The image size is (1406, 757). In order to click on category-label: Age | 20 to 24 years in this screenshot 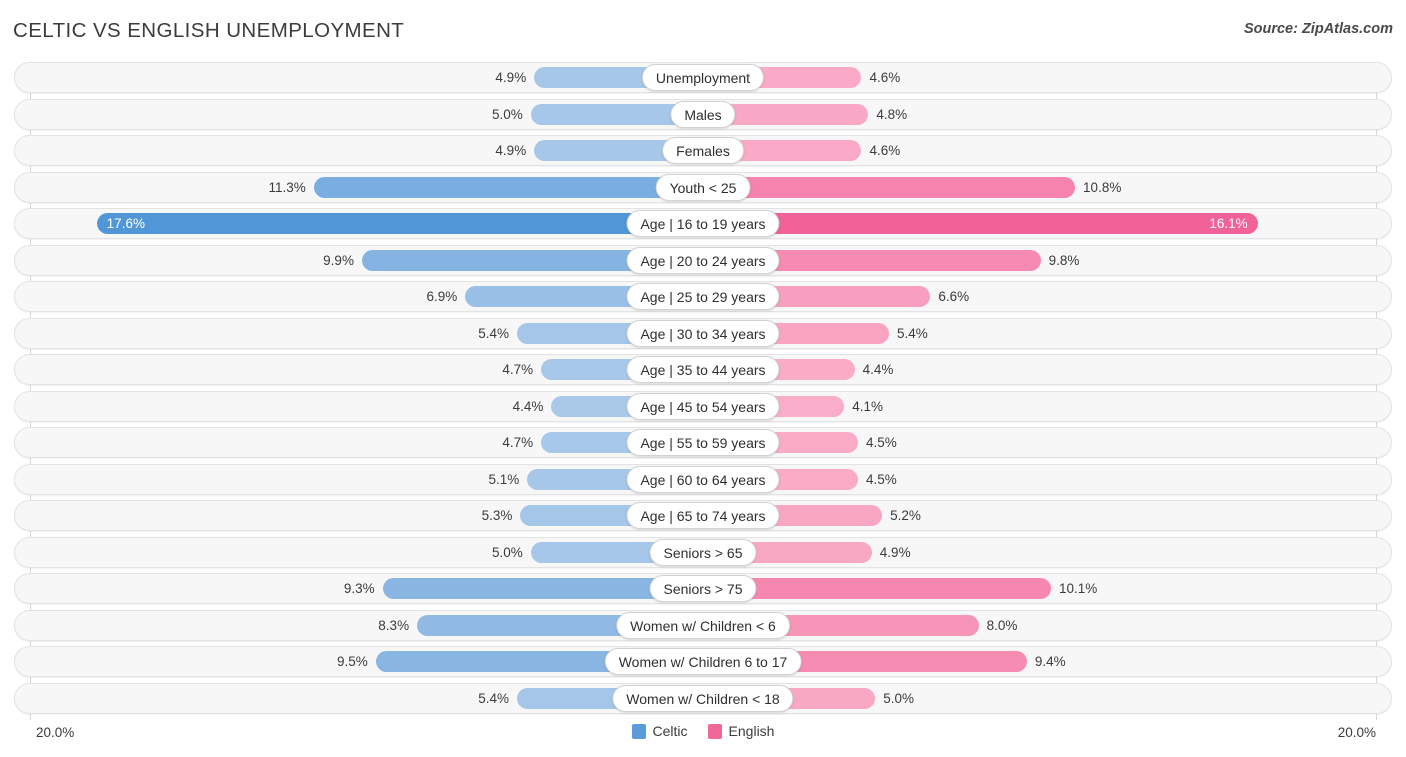, I will do `click(703, 260)`.